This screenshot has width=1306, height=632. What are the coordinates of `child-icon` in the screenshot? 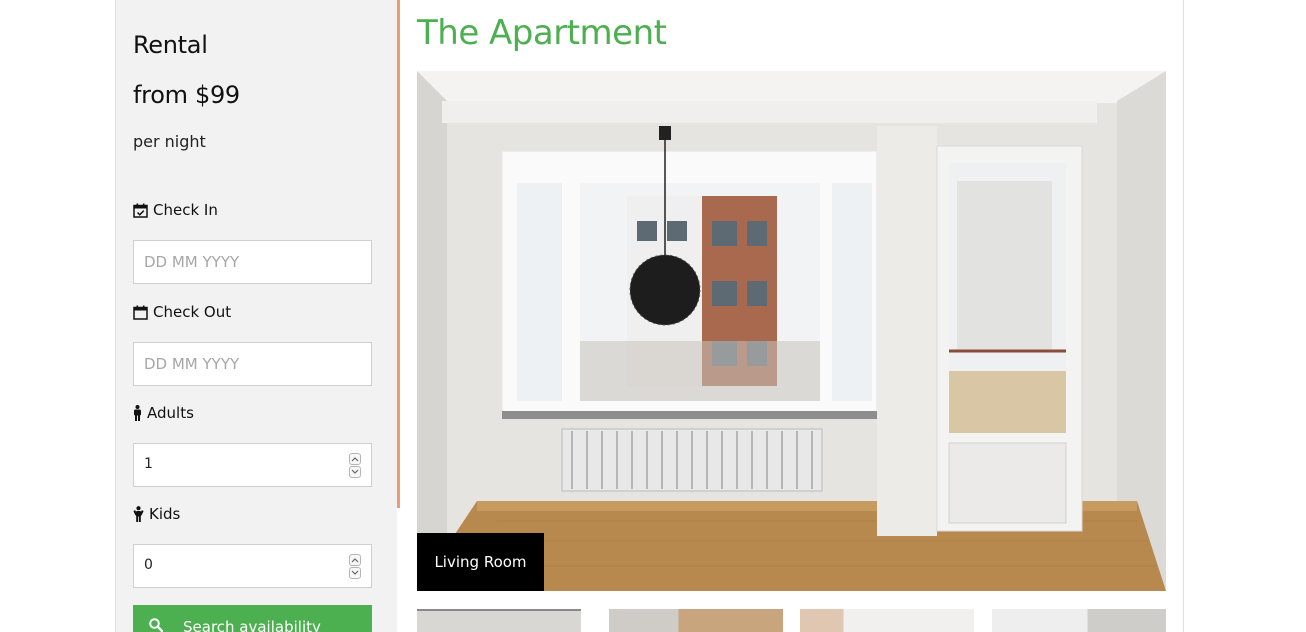 It's located at (138, 514).